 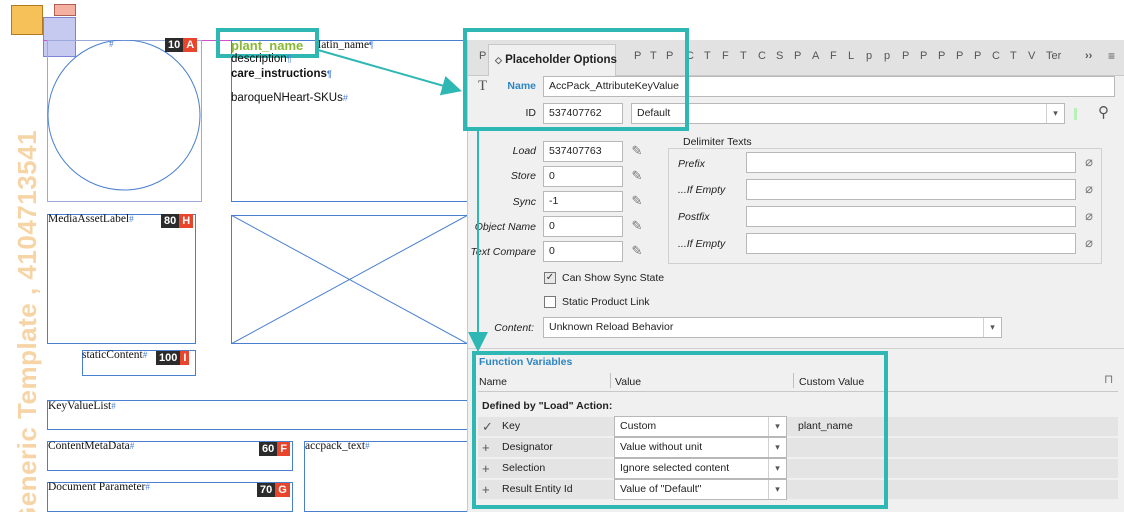 I want to click on text-compare-input: 0, so click(x=583, y=251).